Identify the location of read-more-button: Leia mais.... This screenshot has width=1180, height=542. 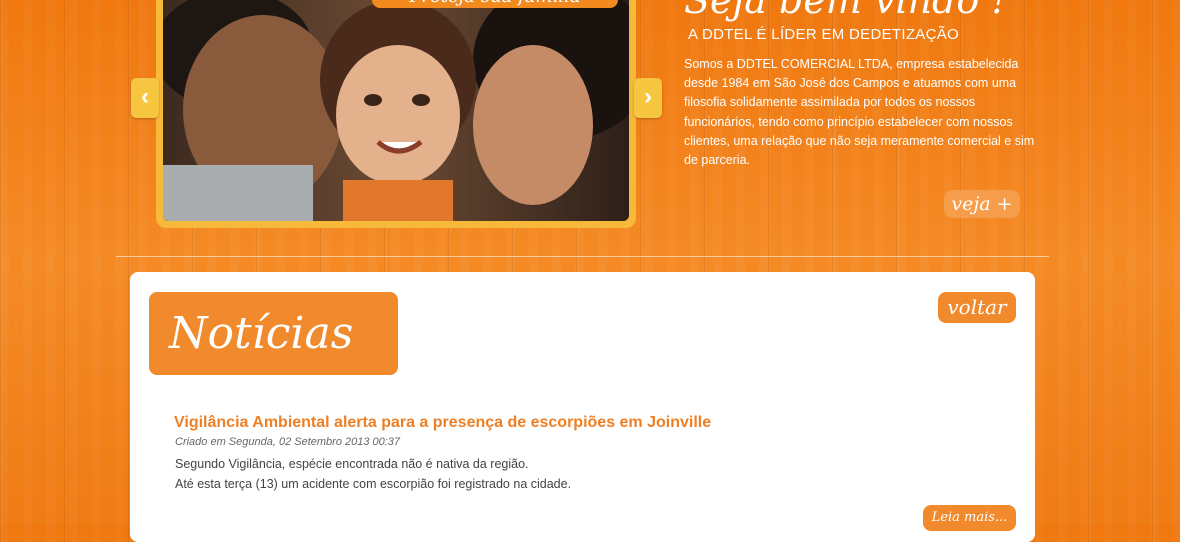
(969, 518).